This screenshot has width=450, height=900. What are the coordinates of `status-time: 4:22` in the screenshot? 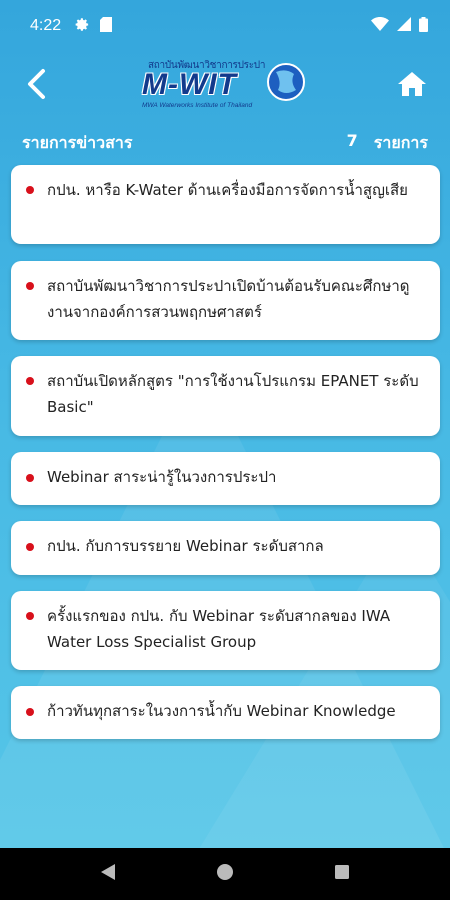 It's located at (46, 25).